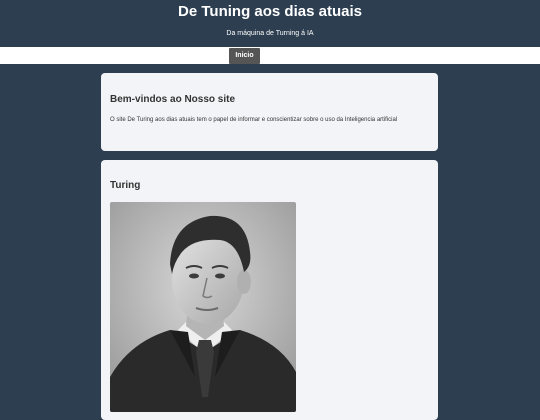 The image size is (540, 420). I want to click on nav-item-inicio: Inicio, so click(244, 56).